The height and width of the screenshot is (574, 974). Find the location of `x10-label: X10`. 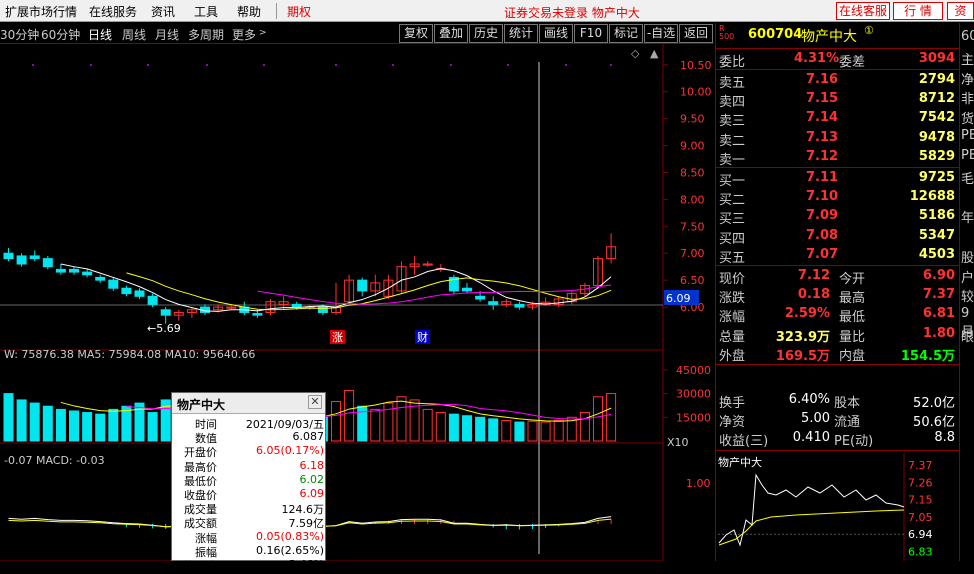

x10-label: X10 is located at coordinates (678, 442).